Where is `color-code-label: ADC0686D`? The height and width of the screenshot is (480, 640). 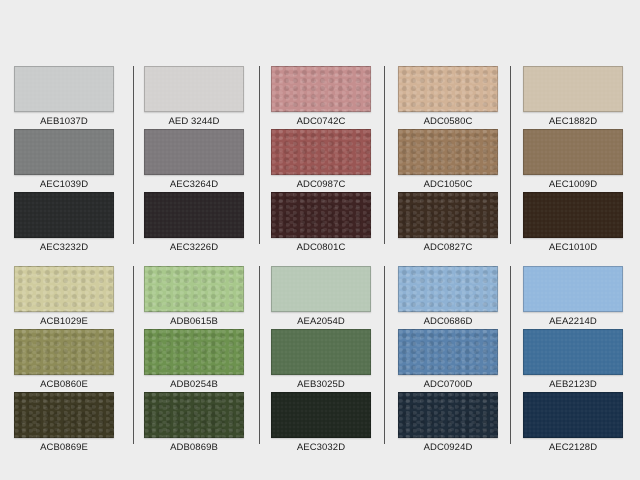
color-code-label: ADC0686D is located at coordinates (448, 321).